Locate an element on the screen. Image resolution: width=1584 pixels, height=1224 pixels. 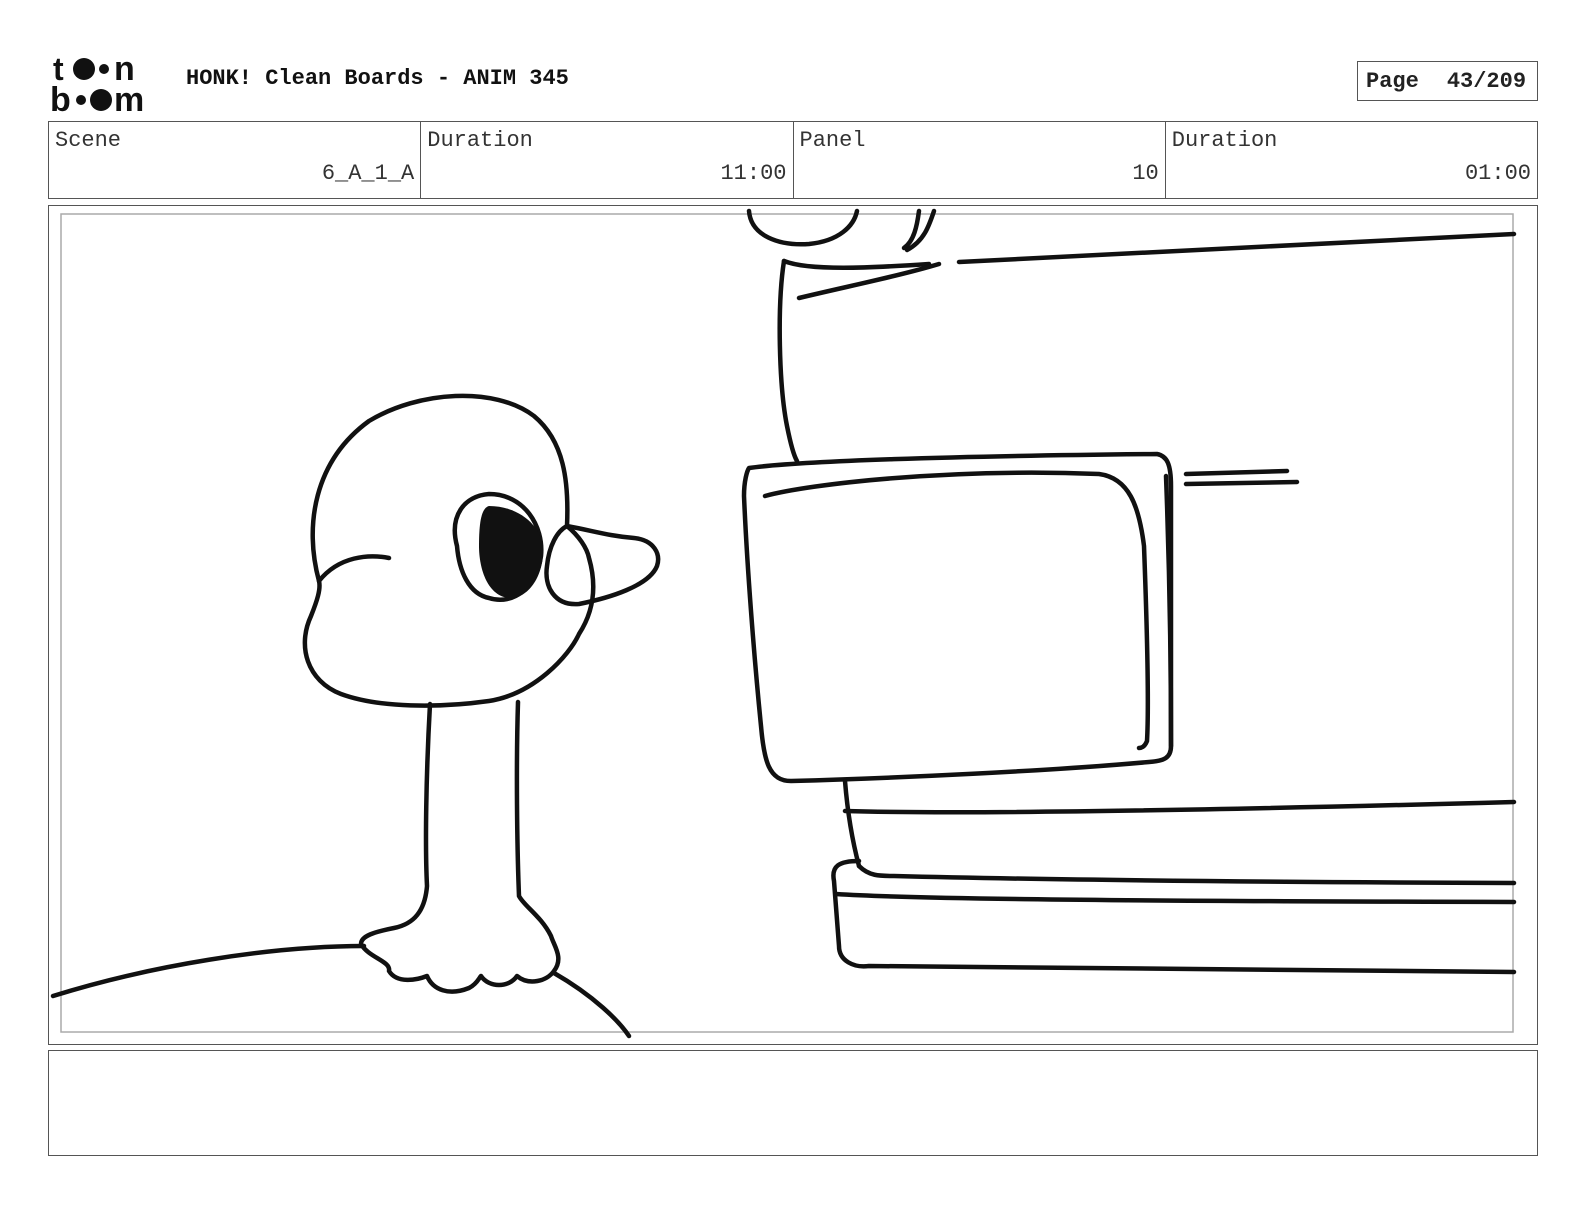
goose-body is located at coordinates (341, 991).